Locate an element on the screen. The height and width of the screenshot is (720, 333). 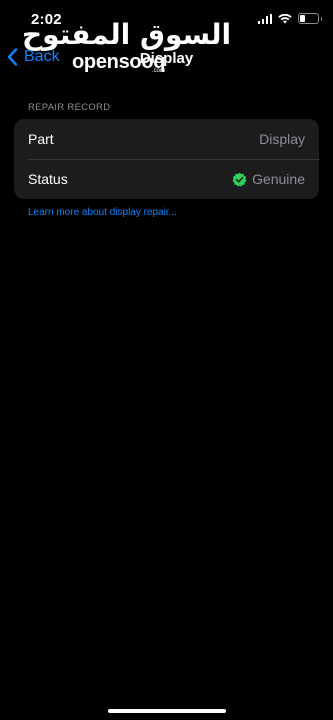
battery-fill is located at coordinates (303, 18).